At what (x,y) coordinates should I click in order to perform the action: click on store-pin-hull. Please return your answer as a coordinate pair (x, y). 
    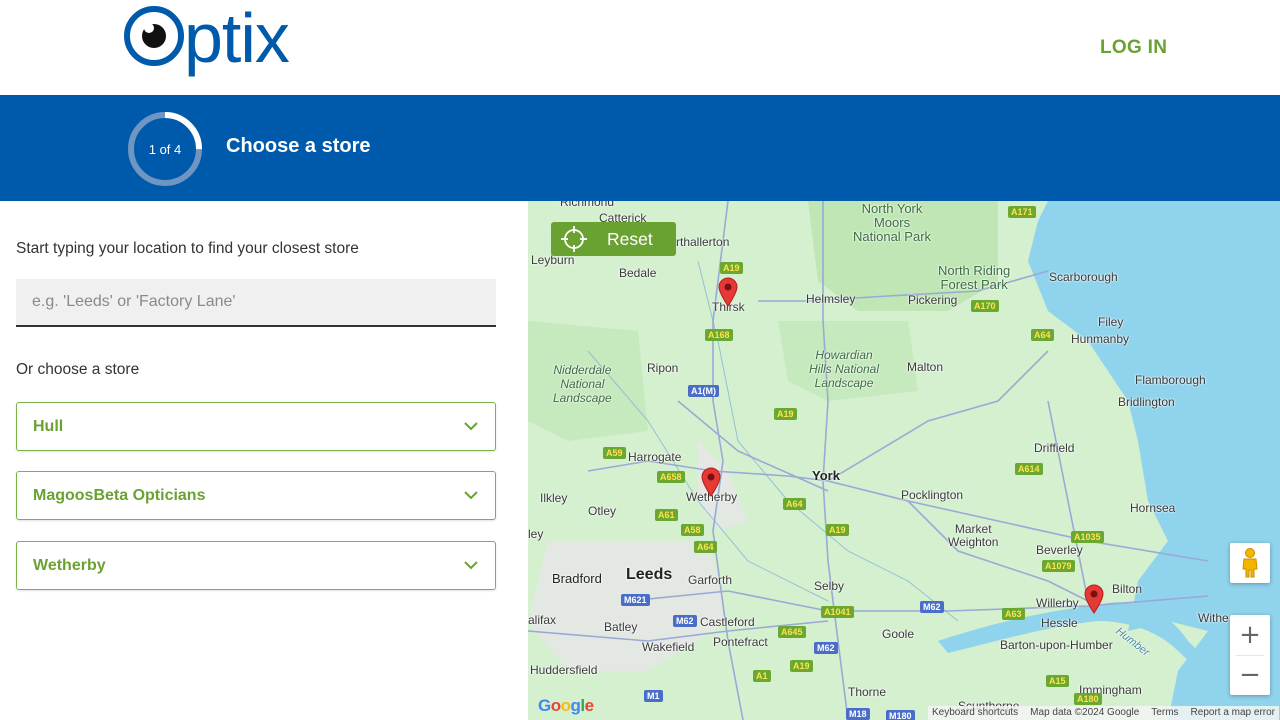
    Looking at the image, I should click on (1094, 599).